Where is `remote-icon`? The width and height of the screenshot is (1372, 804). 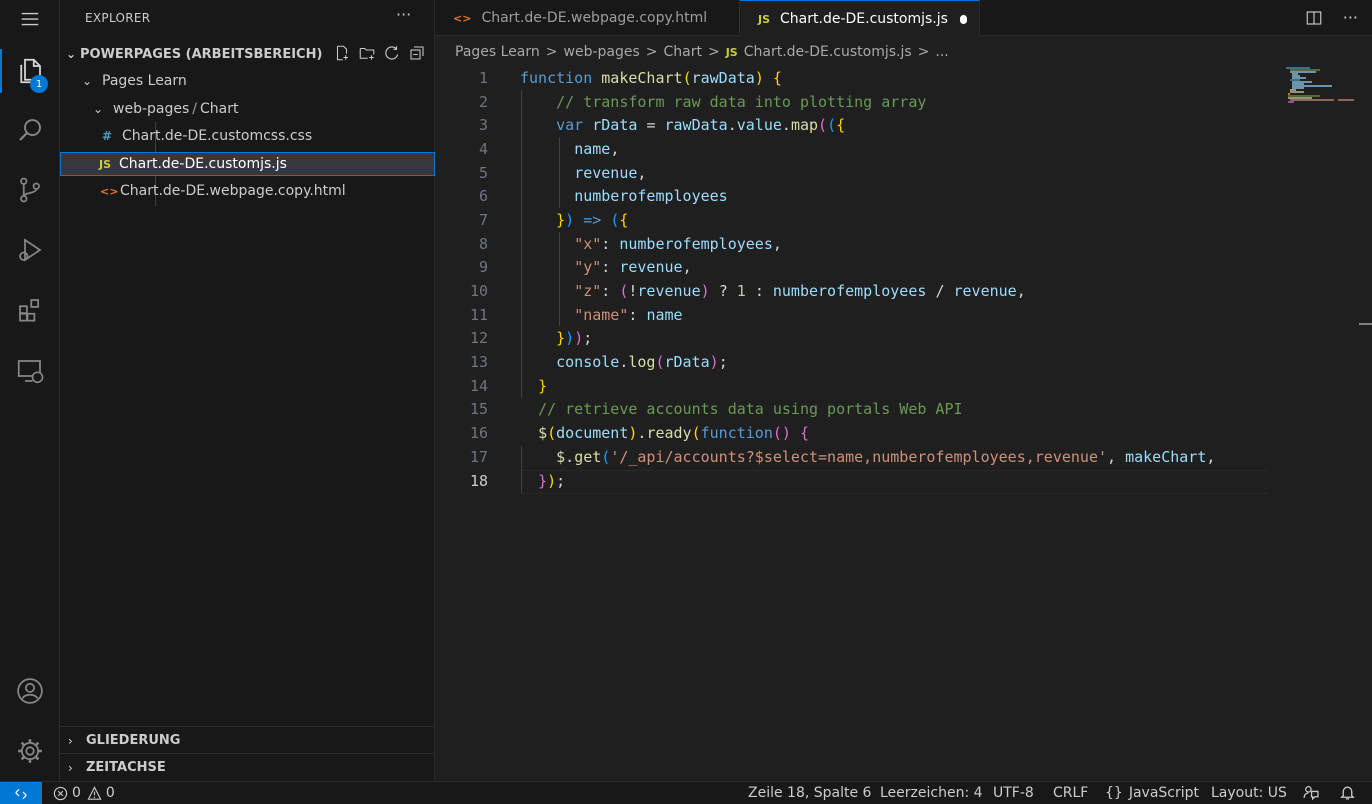 remote-icon is located at coordinates (21, 793).